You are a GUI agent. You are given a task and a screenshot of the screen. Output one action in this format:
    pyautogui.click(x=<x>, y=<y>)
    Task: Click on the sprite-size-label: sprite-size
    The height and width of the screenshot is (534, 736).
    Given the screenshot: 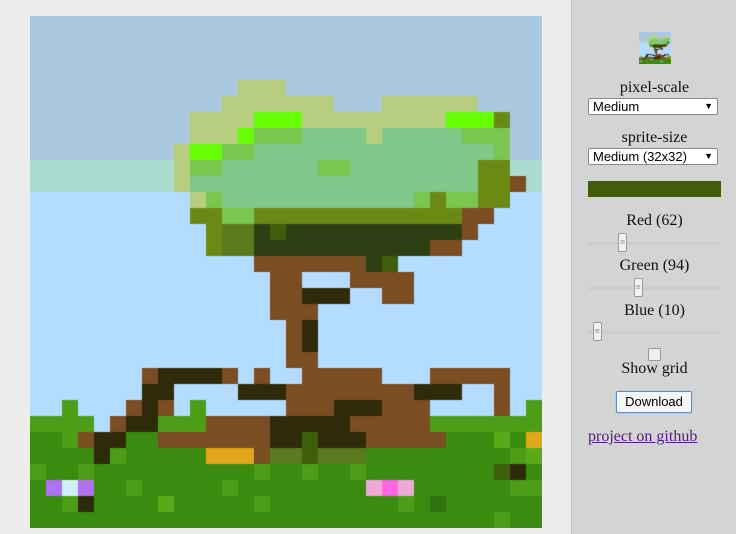 What is the action you would take?
    pyautogui.click(x=654, y=137)
    